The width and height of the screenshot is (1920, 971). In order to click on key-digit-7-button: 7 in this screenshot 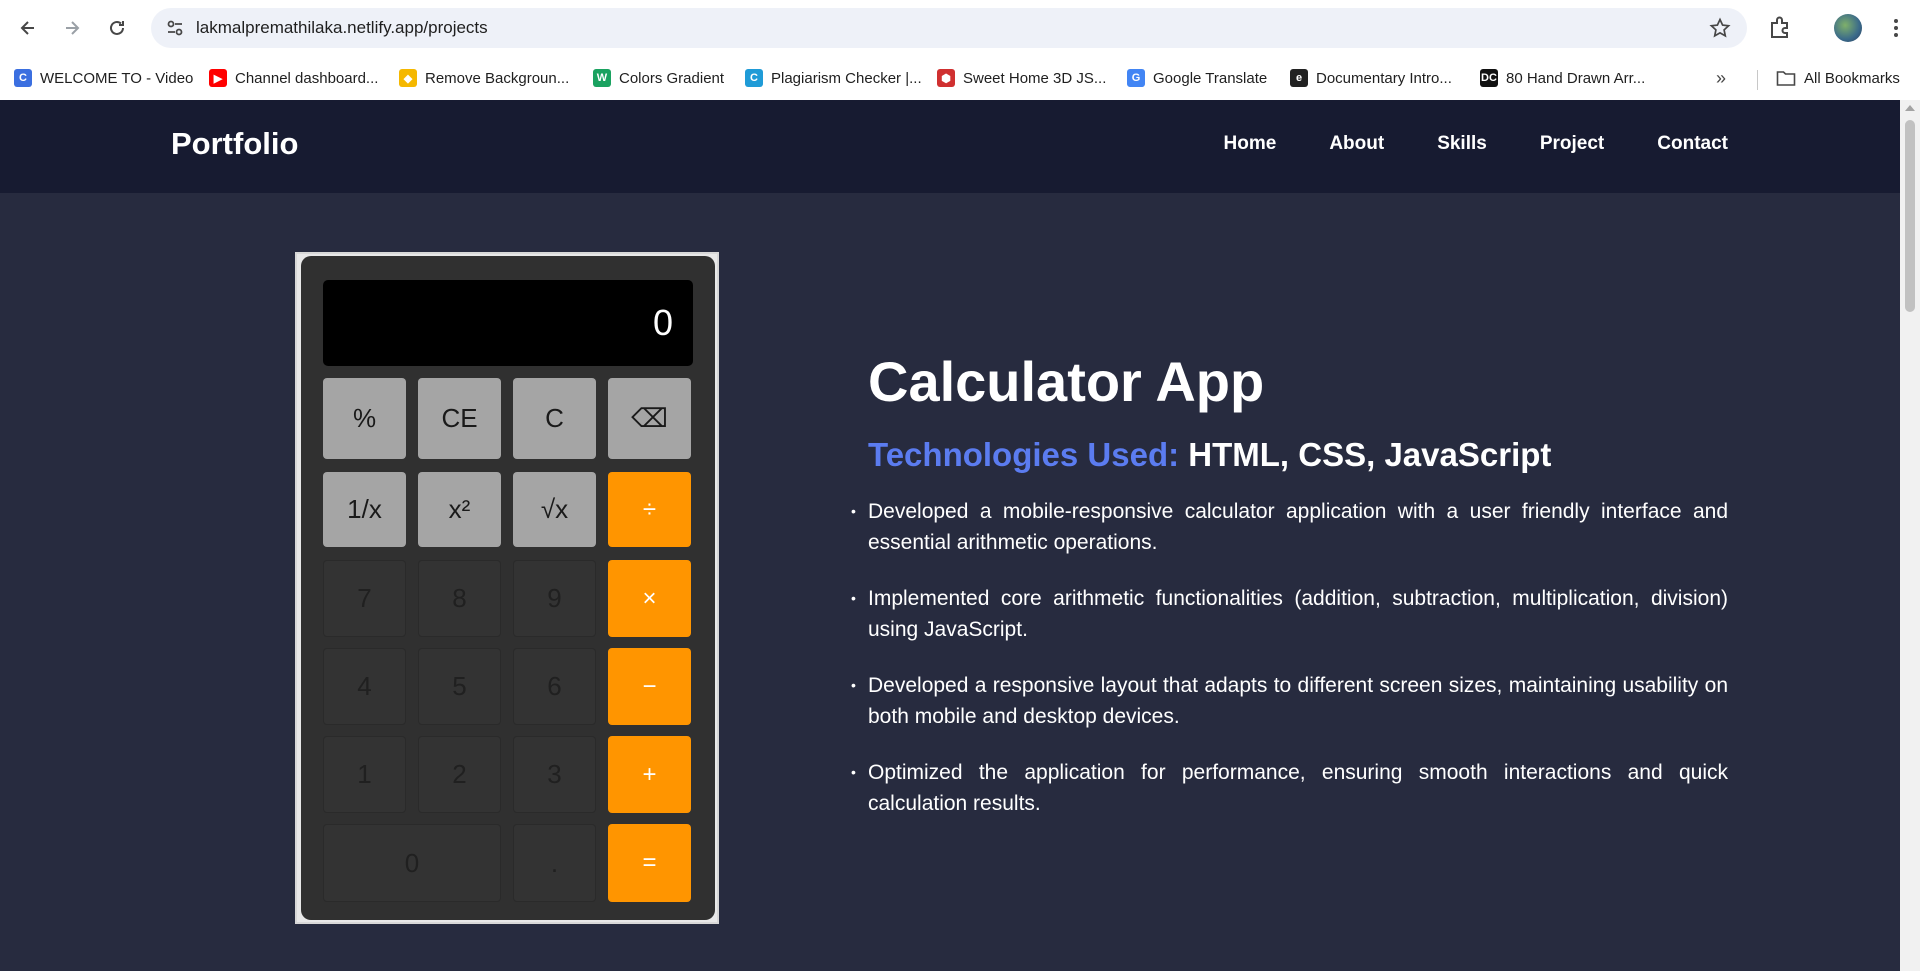, I will do `click(364, 598)`.